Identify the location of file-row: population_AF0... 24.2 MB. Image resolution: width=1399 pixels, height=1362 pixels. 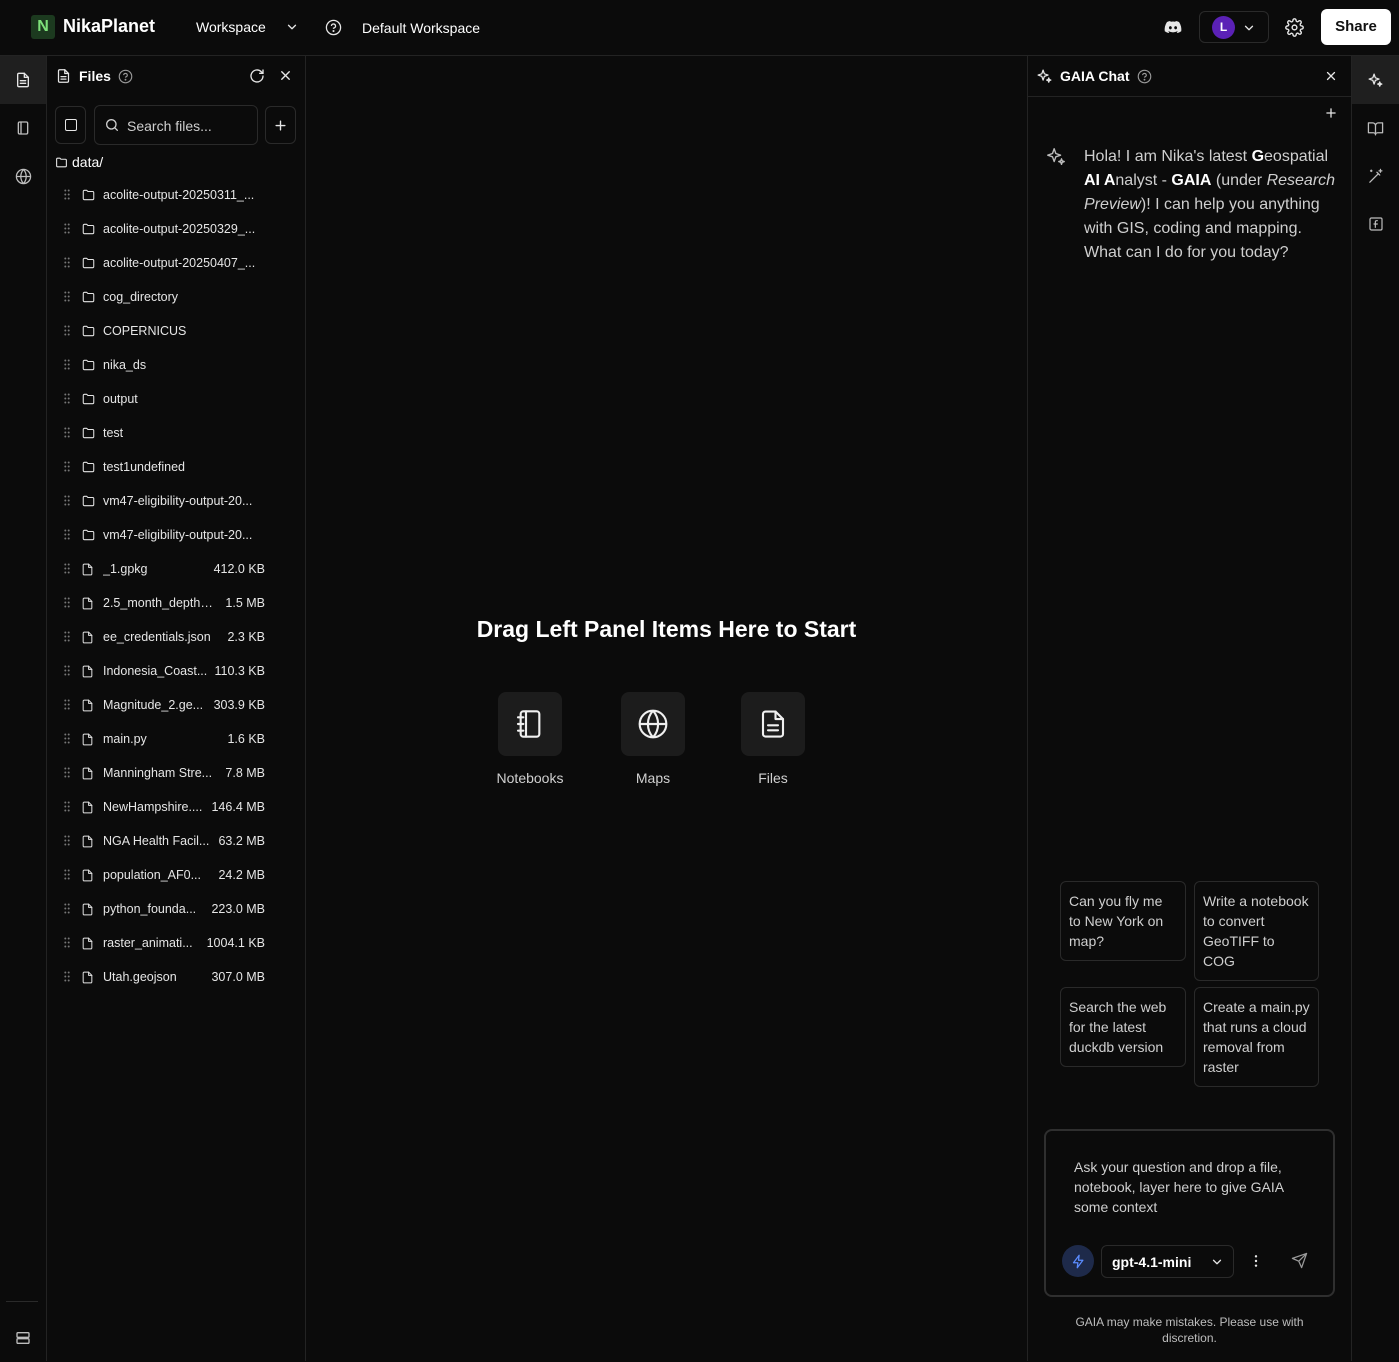
(176, 875).